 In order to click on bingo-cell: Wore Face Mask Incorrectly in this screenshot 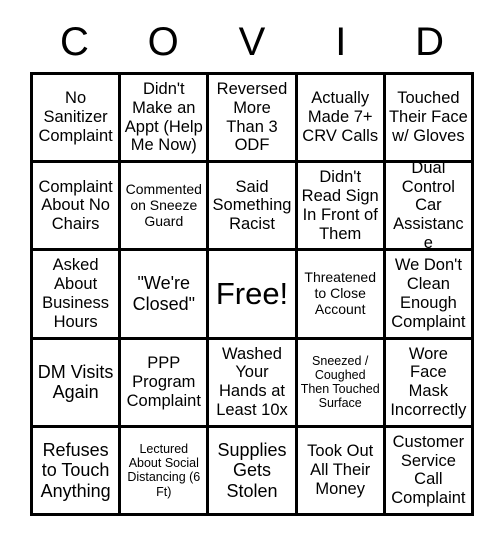, I will do `click(429, 383)`.